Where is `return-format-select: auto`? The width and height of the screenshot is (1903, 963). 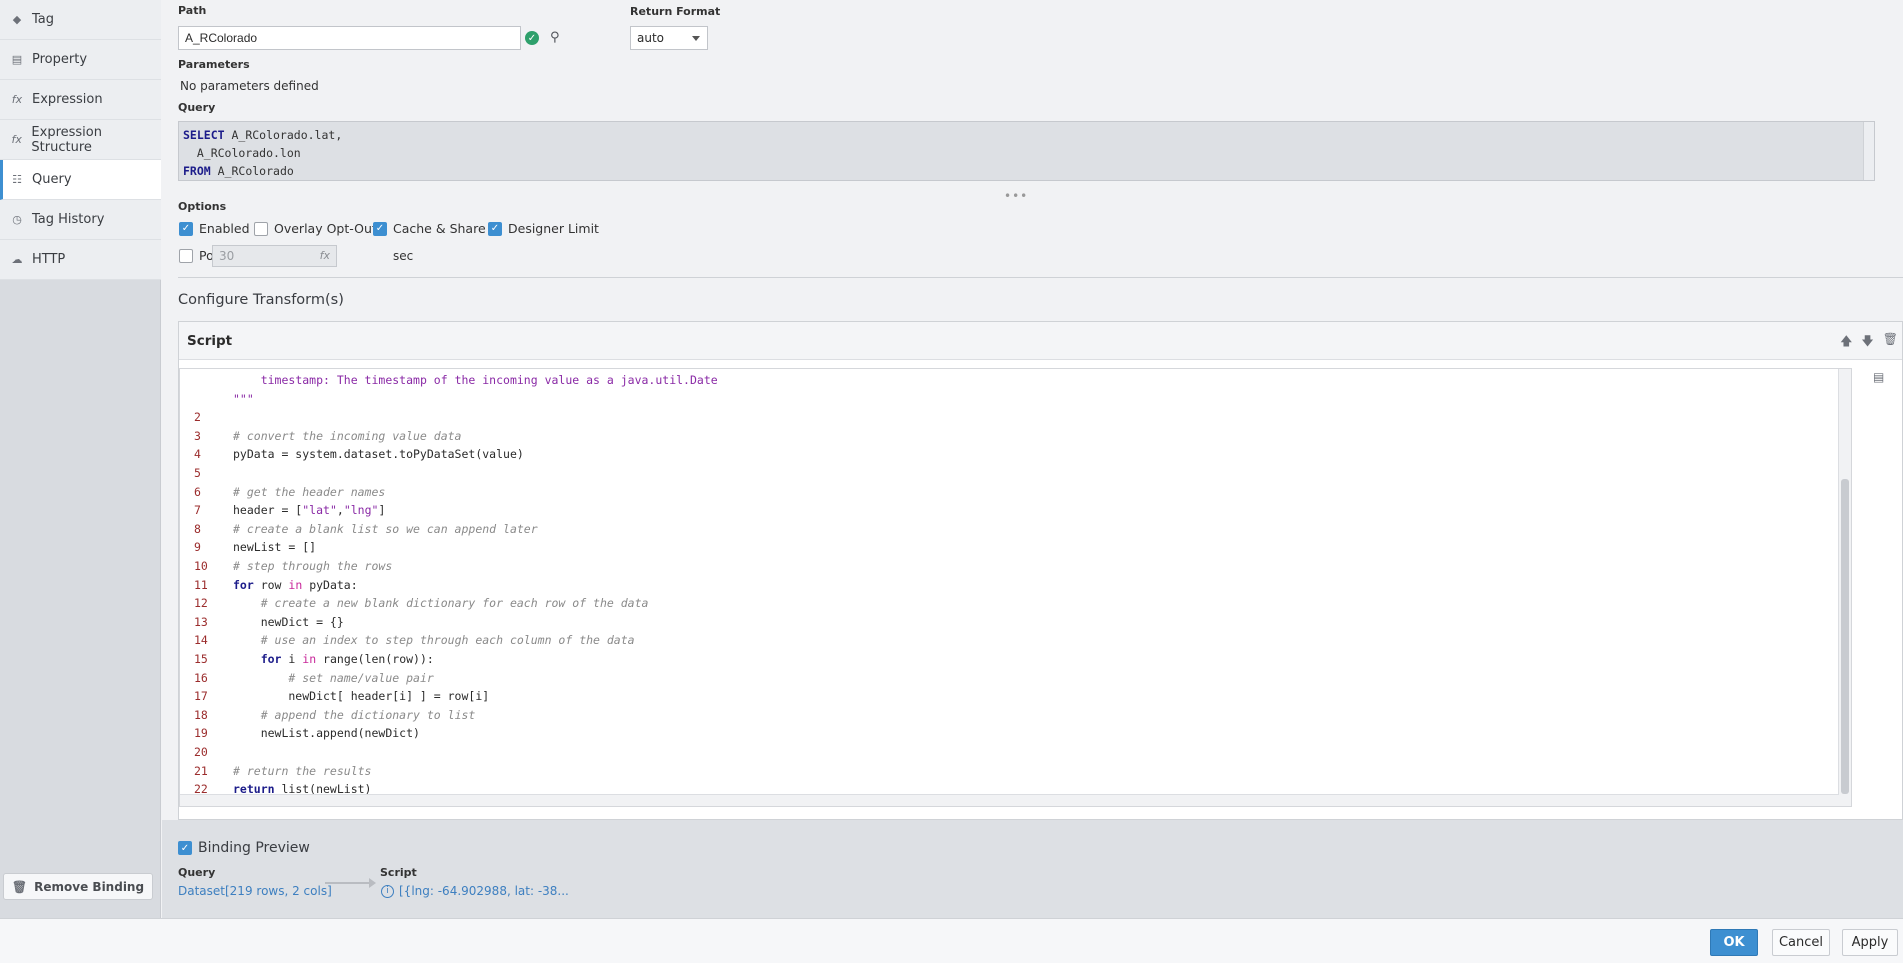 return-format-select: auto is located at coordinates (669, 38).